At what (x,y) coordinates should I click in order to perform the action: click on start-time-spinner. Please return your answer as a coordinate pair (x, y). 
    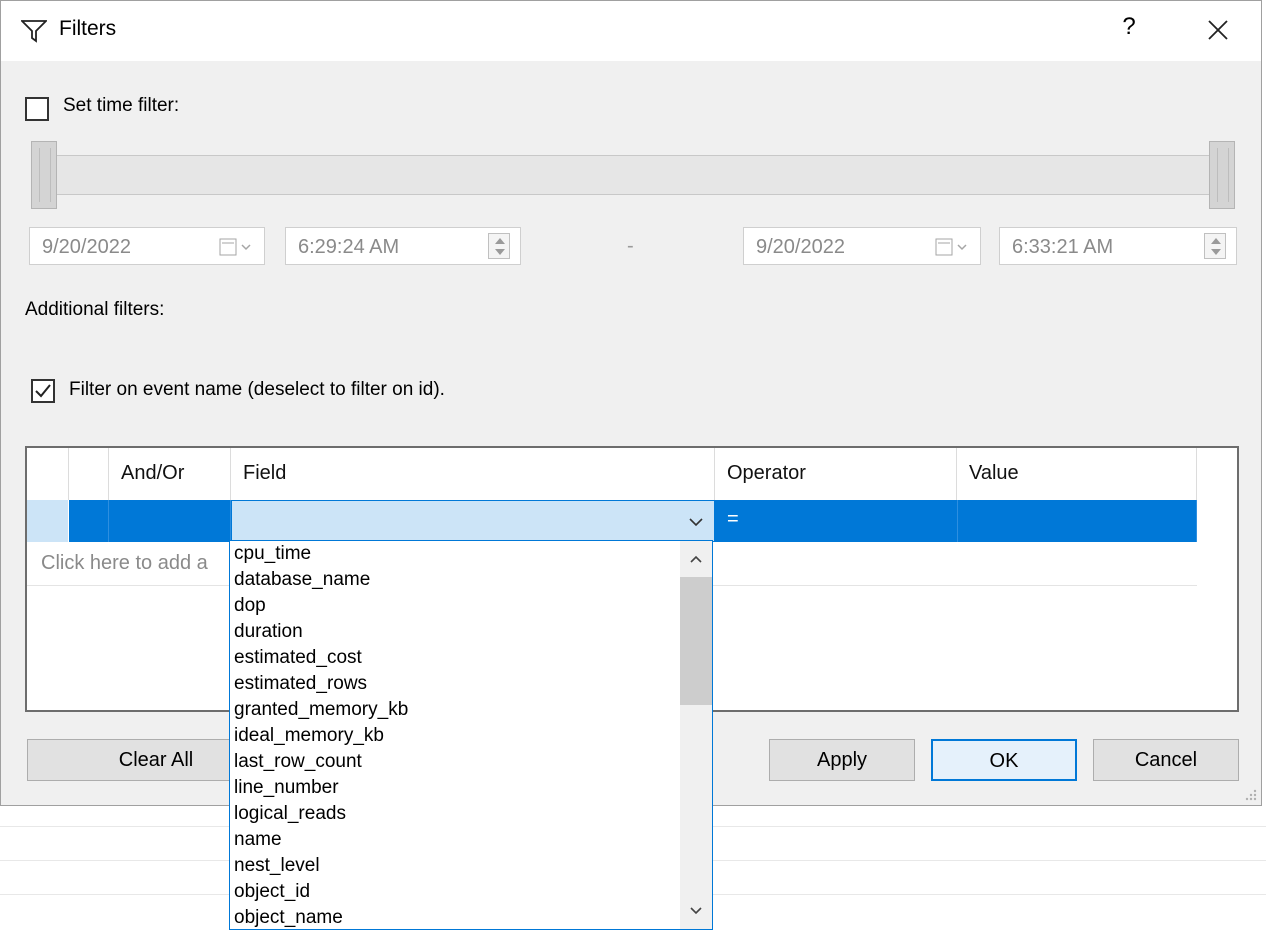
    Looking at the image, I should click on (499, 246).